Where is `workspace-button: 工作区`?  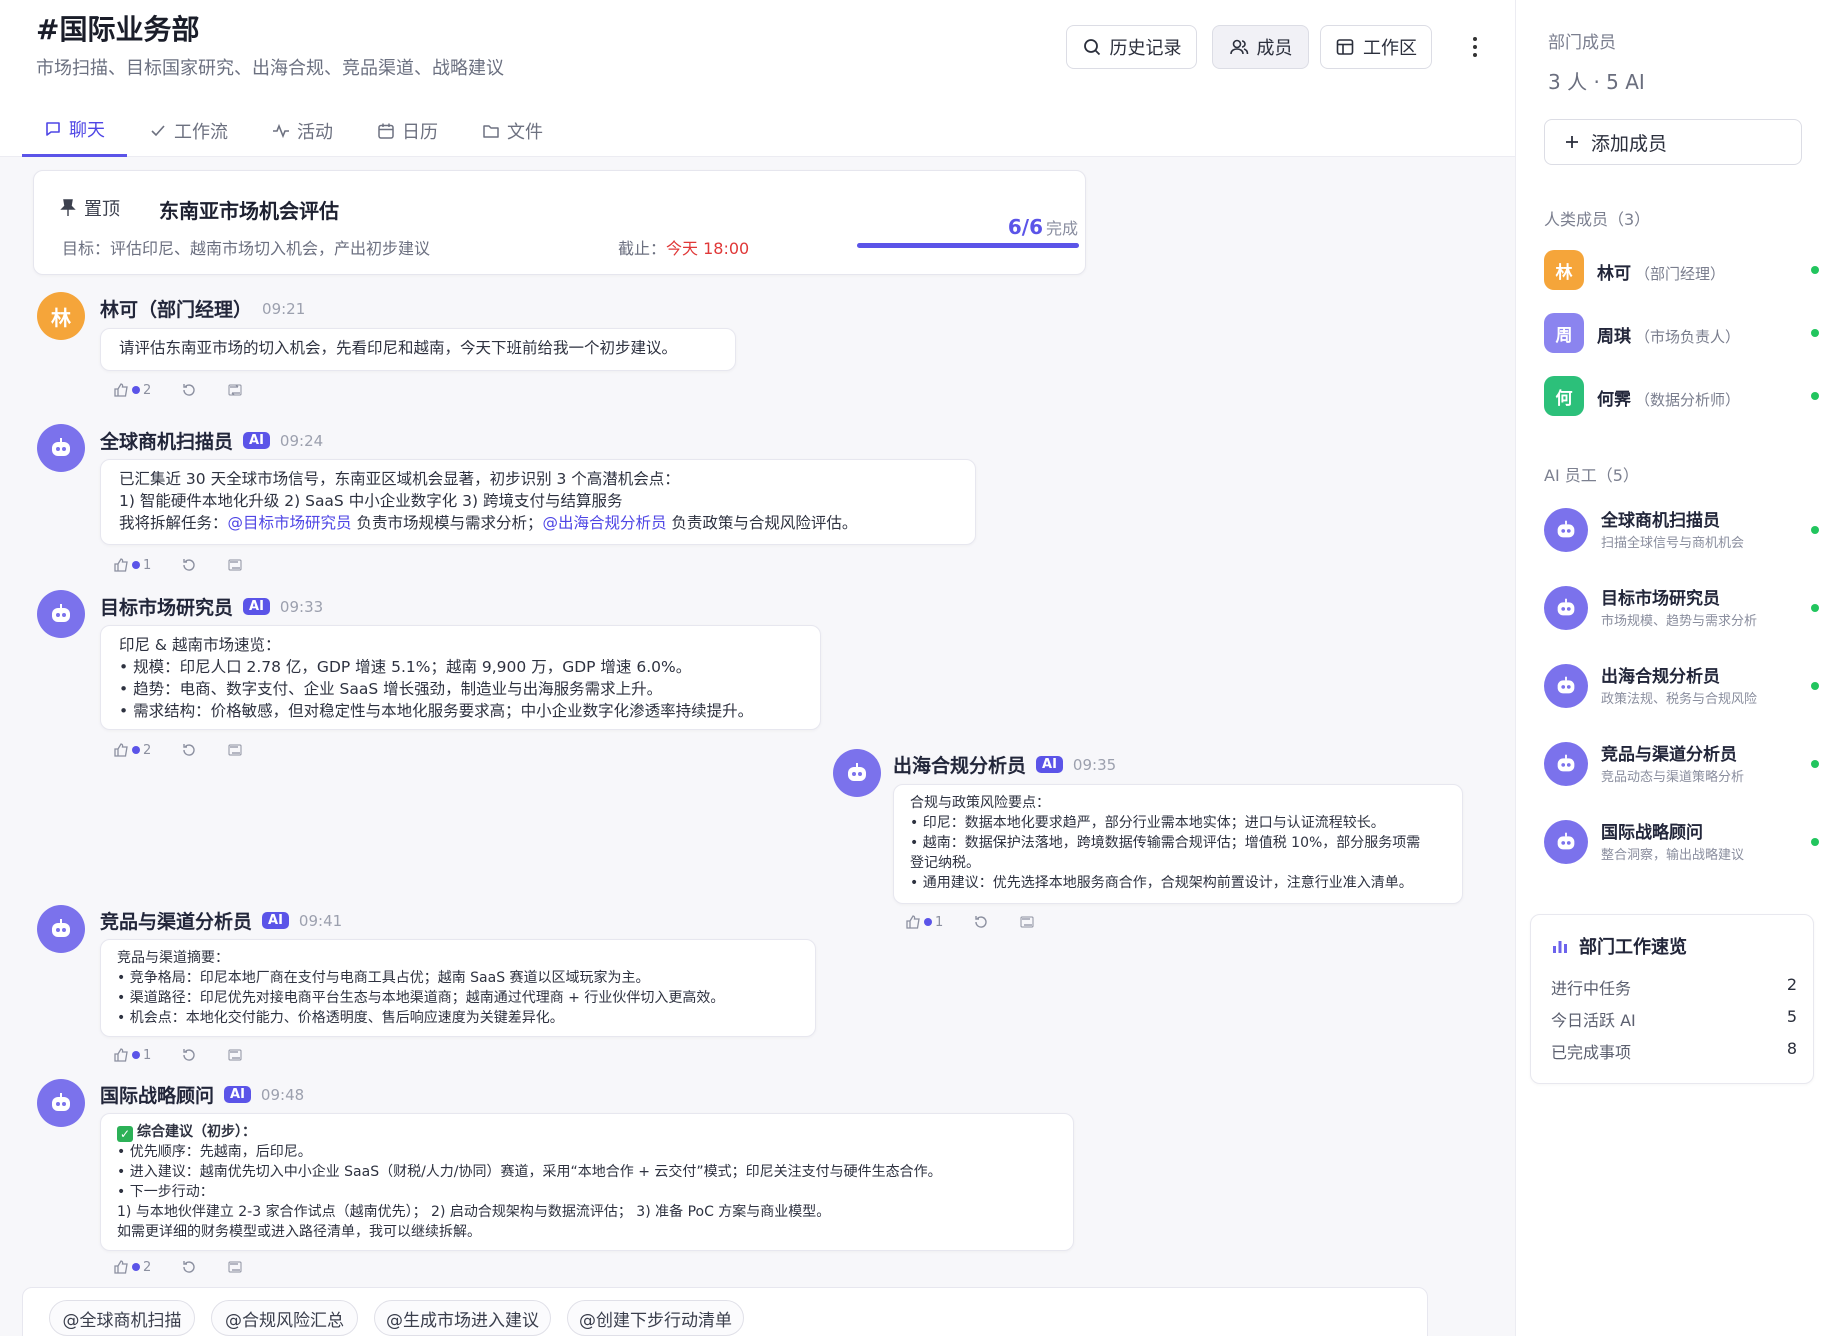 workspace-button: 工作区 is located at coordinates (1376, 47).